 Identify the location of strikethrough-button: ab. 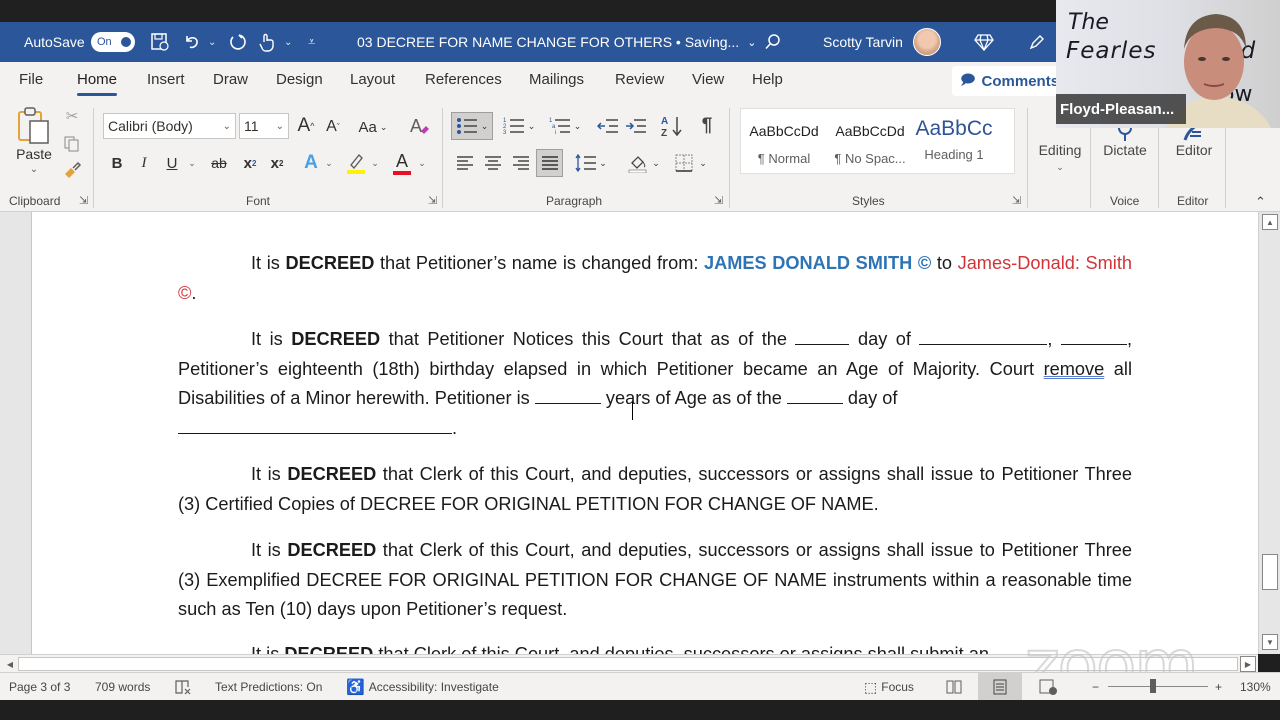
(219, 163).